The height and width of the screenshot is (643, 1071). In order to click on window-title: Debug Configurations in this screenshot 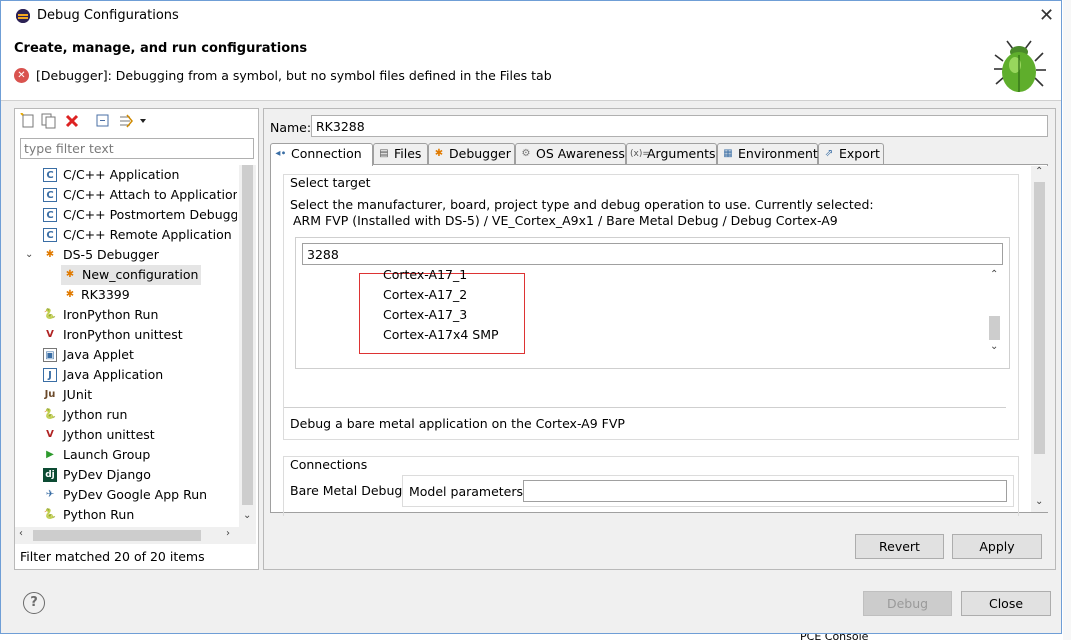, I will do `click(108, 15)`.